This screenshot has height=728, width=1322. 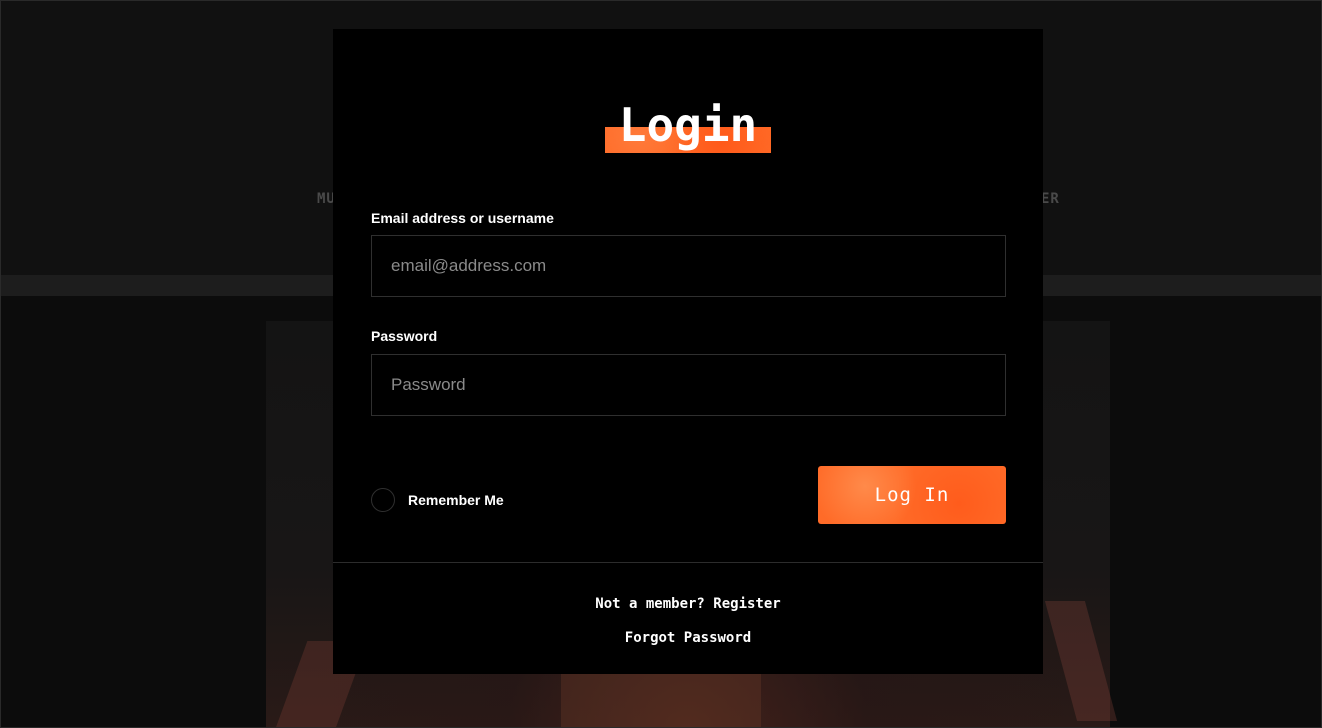 What do you see at coordinates (661, 700) in the screenshot?
I see `background-hero-shard` at bounding box center [661, 700].